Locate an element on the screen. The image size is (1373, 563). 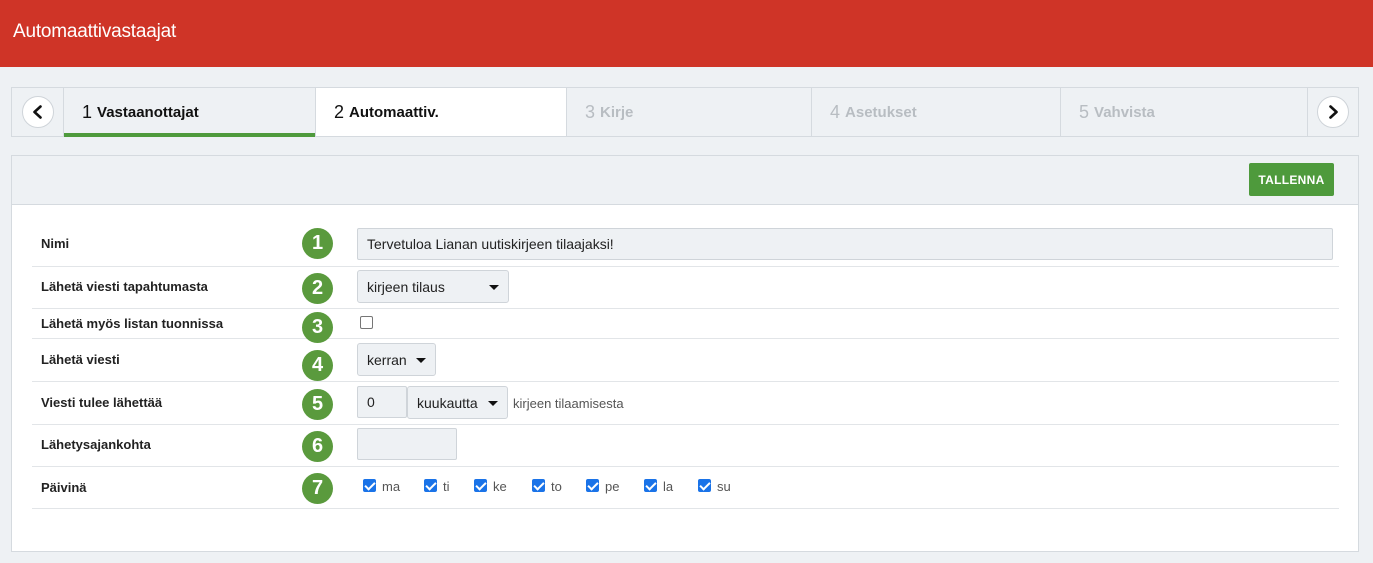
save-button: TALLENNA is located at coordinates (1291, 179).